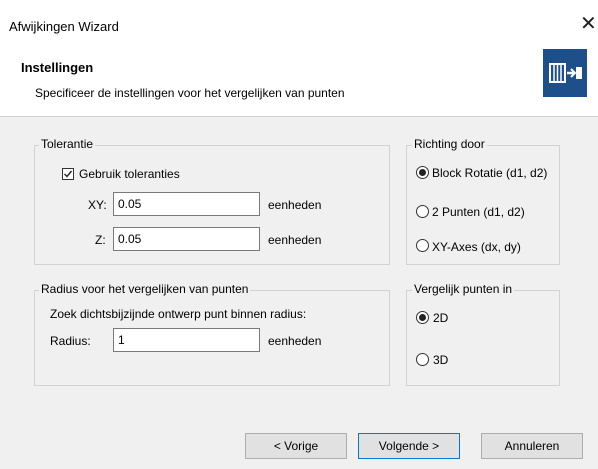 This screenshot has height=469, width=598. Describe the element at coordinates (588, 24) in the screenshot. I see `close-icon: ✕` at that location.